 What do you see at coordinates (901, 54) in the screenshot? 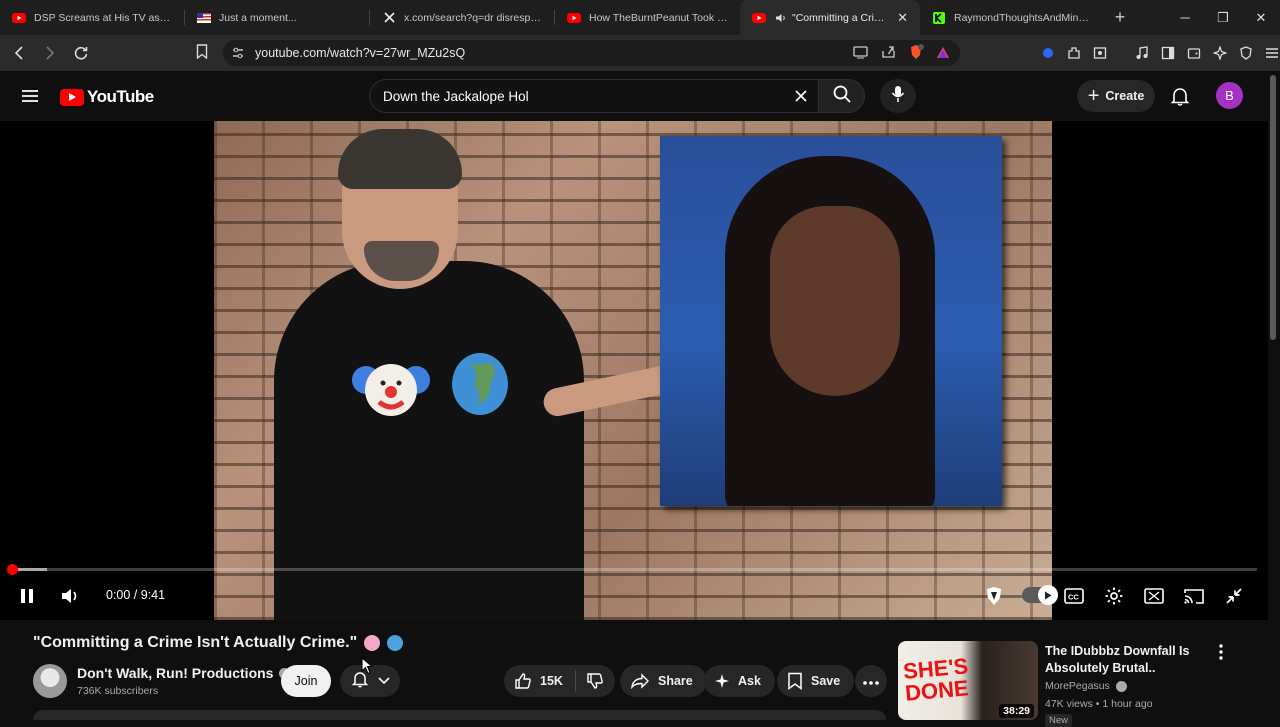
I see `url-actions` at bounding box center [901, 54].